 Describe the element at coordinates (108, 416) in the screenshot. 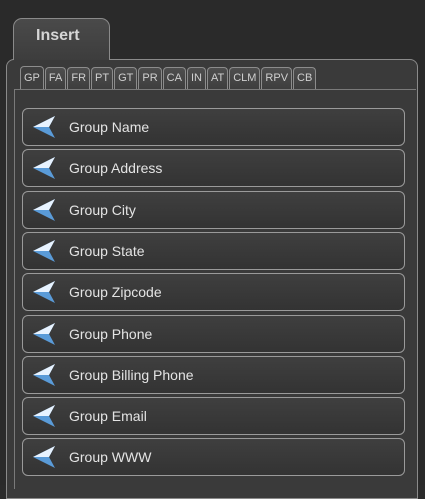

I see `item-label: Group Email` at that location.